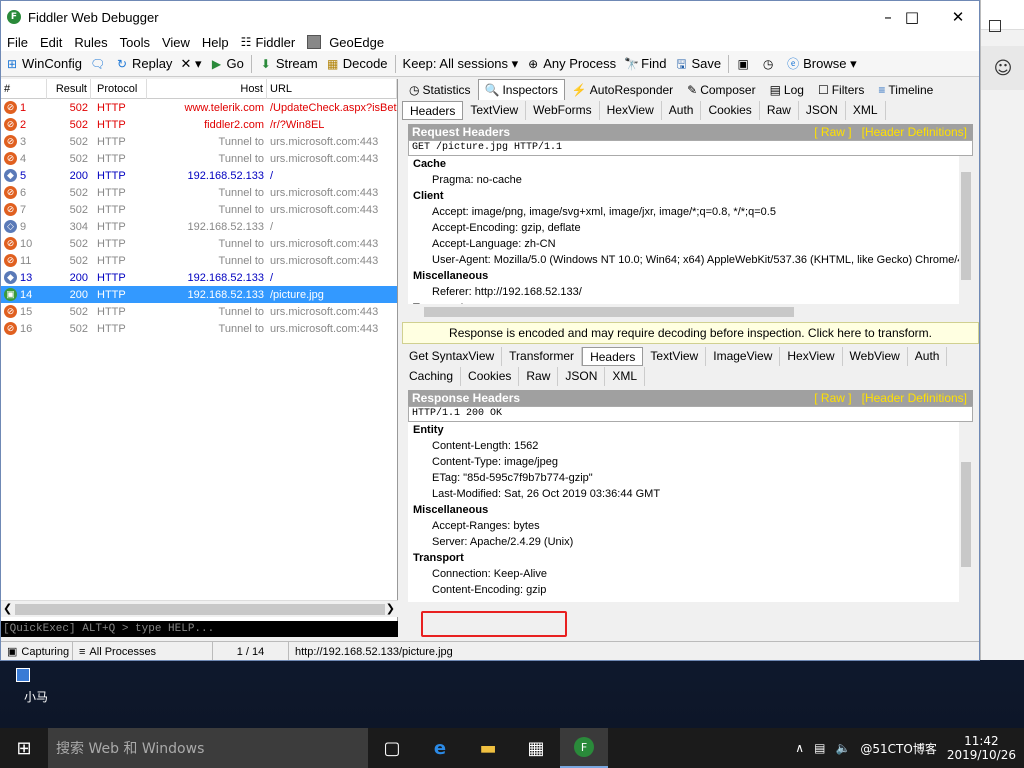  Describe the element at coordinates (392, 748) in the screenshot. I see `task-view-button: ▢` at that location.